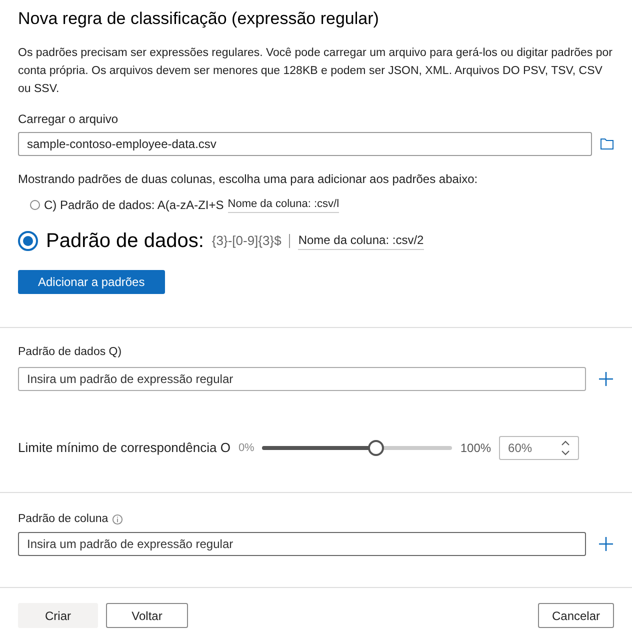 The image size is (632, 643). What do you see at coordinates (70, 352) in the screenshot?
I see `field-label: Padrão de dados Q)` at bounding box center [70, 352].